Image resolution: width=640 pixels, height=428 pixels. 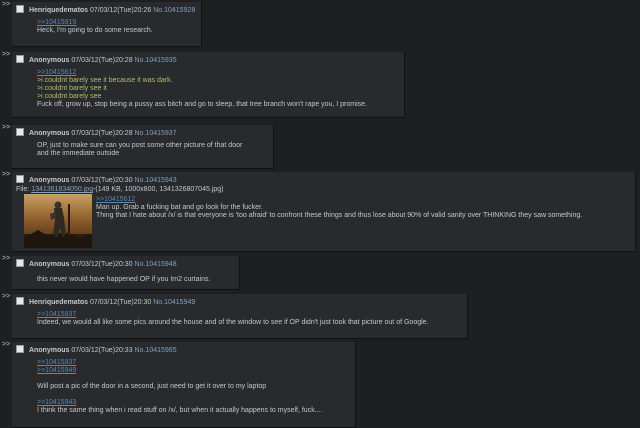 I want to click on thumbnail-image, so click(x=58, y=221).